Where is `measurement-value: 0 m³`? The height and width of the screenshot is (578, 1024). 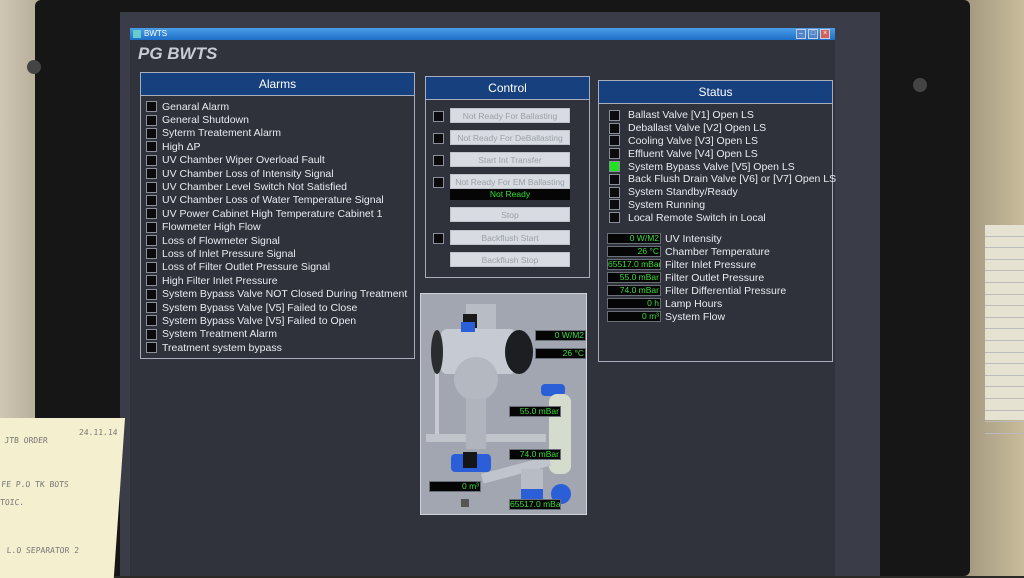 measurement-value: 0 m³ is located at coordinates (634, 317).